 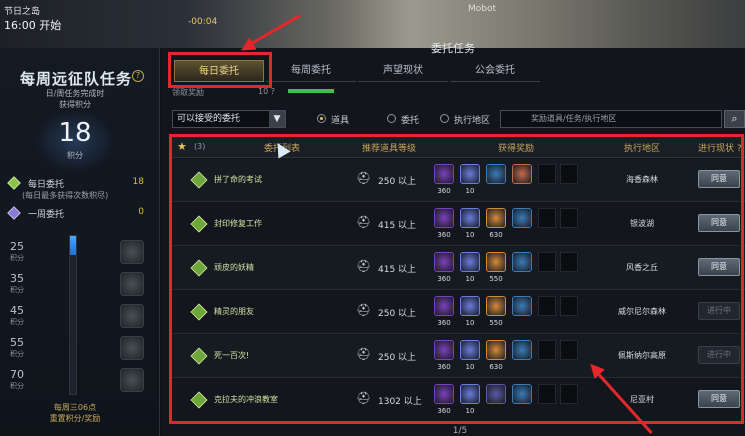 What do you see at coordinates (75, 93) in the screenshot?
I see `subtitle-line-1: 日/周任务完成时` at bounding box center [75, 93].